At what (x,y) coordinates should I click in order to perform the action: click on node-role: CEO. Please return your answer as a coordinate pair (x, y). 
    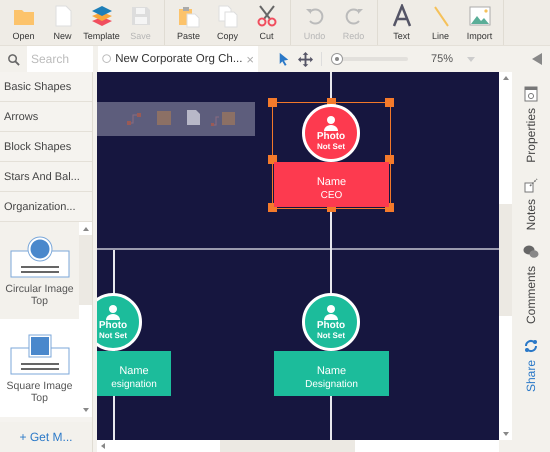
    Looking at the image, I should click on (331, 195).